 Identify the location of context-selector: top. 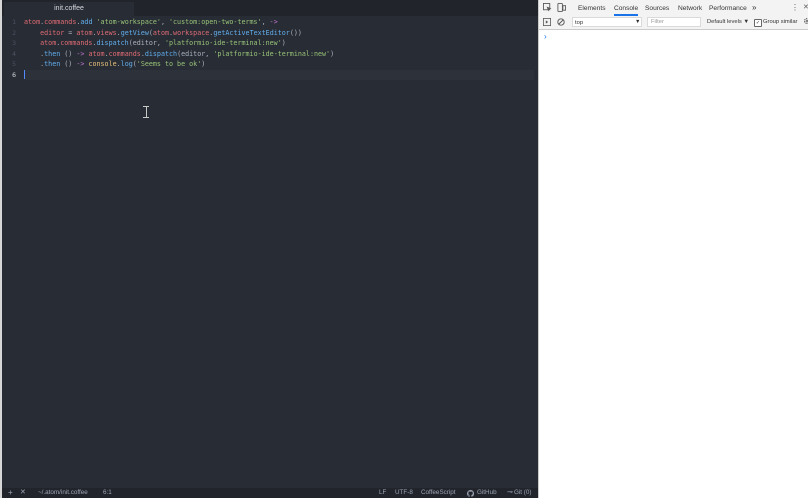
(607, 22).